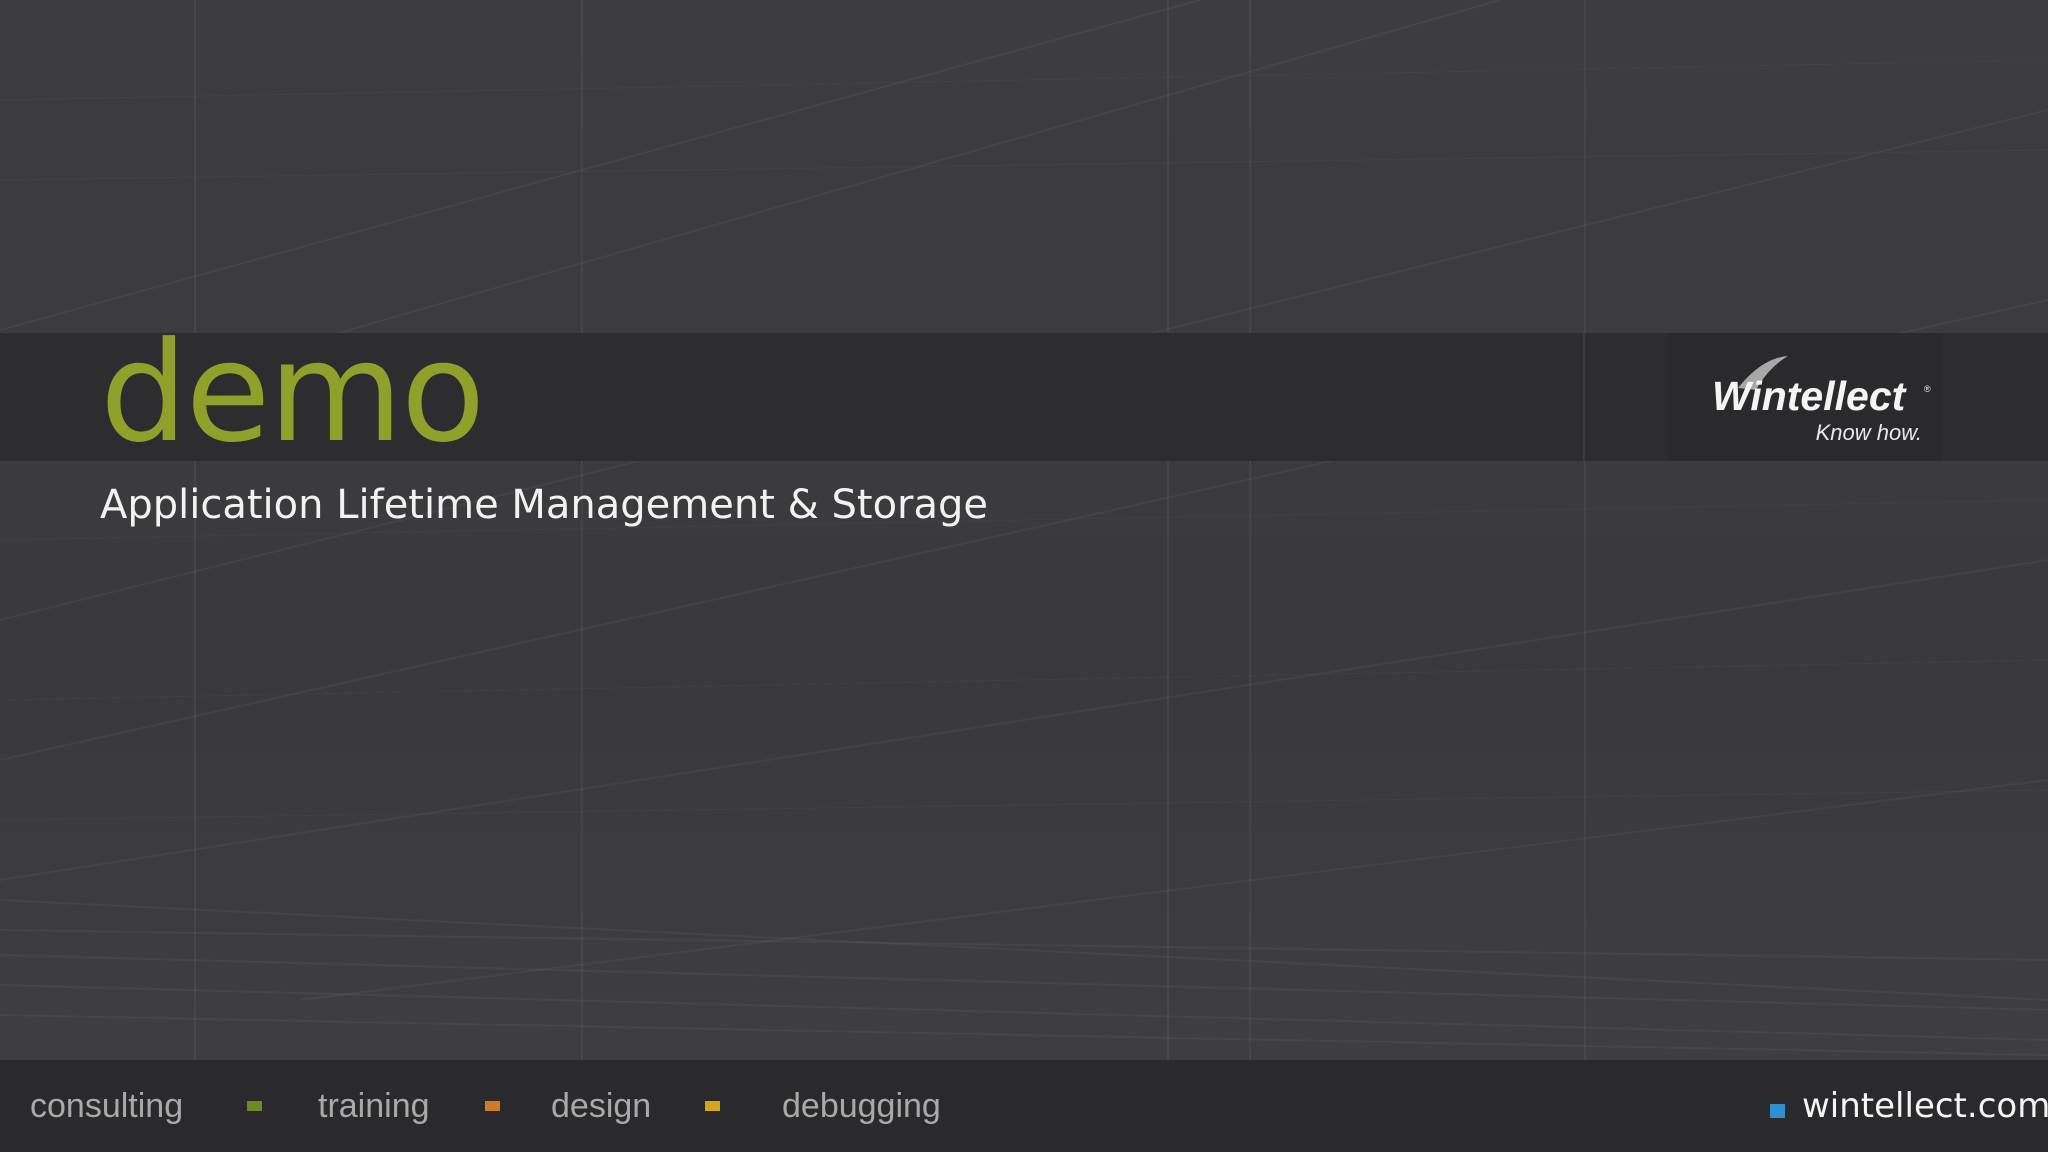  Describe the element at coordinates (861, 1106) in the screenshot. I see `footer-item-debugging: debugging` at that location.